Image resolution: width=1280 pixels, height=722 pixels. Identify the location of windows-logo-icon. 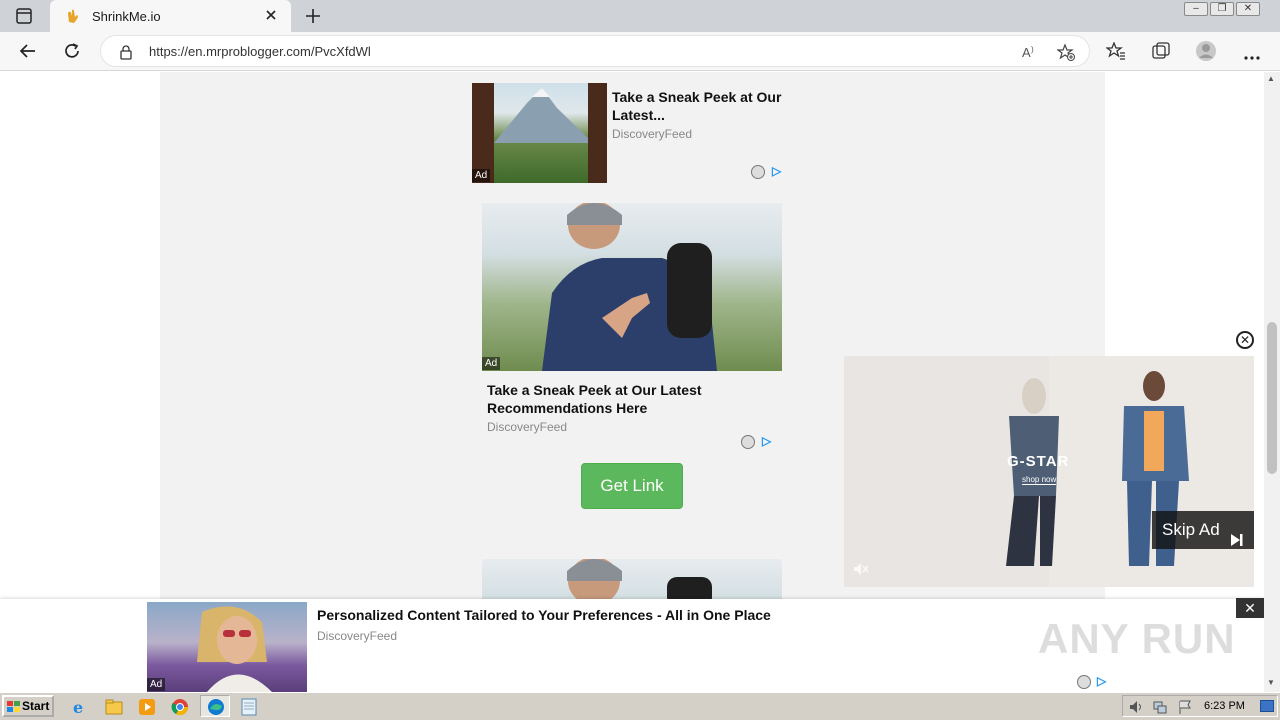
(14, 706).